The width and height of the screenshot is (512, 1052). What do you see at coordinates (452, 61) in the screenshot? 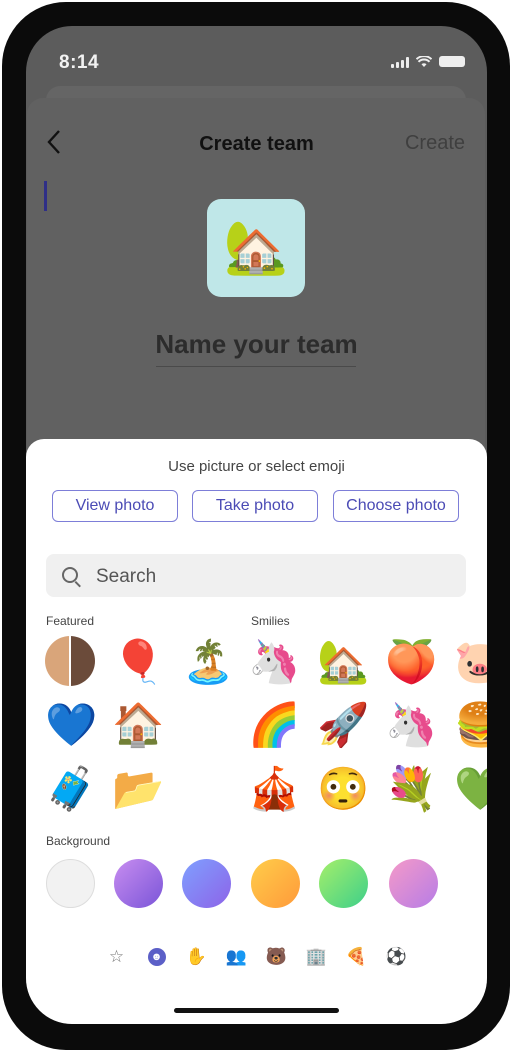
I see `battery-icon` at bounding box center [452, 61].